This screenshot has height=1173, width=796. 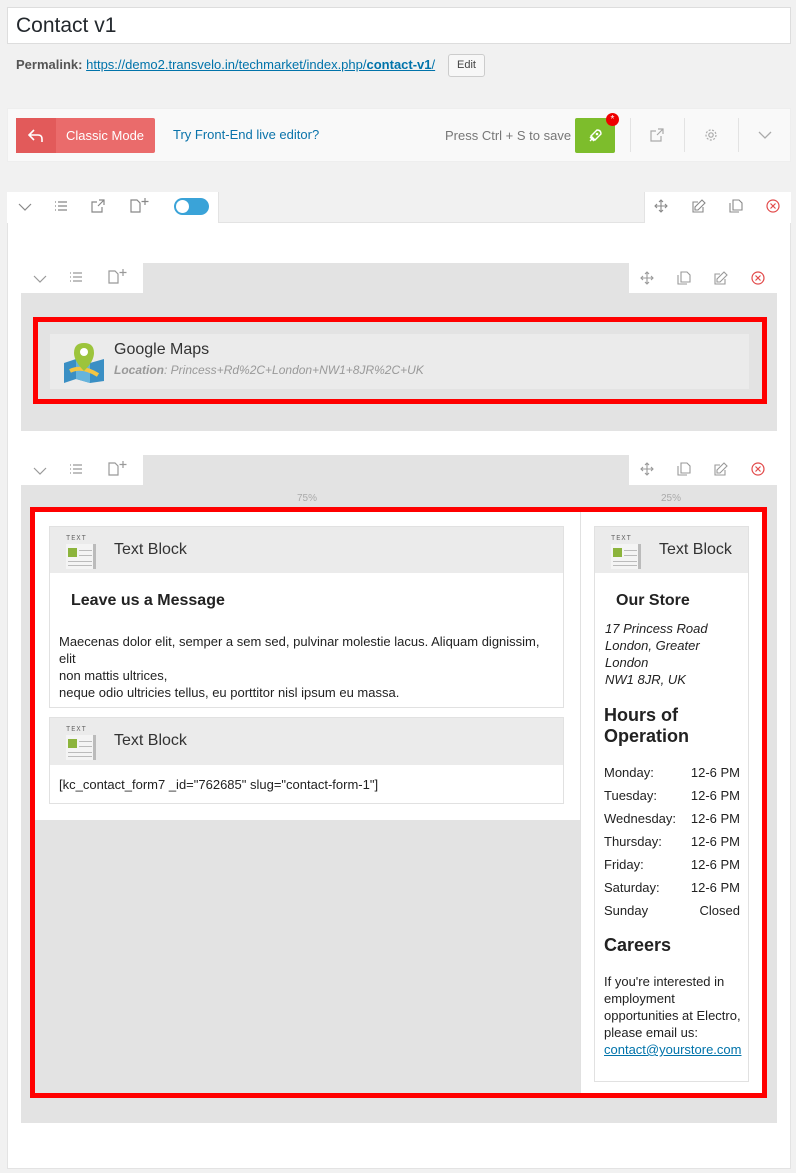 What do you see at coordinates (672, 864) in the screenshot?
I see `hours-row: Friday: 12-6 PM` at bounding box center [672, 864].